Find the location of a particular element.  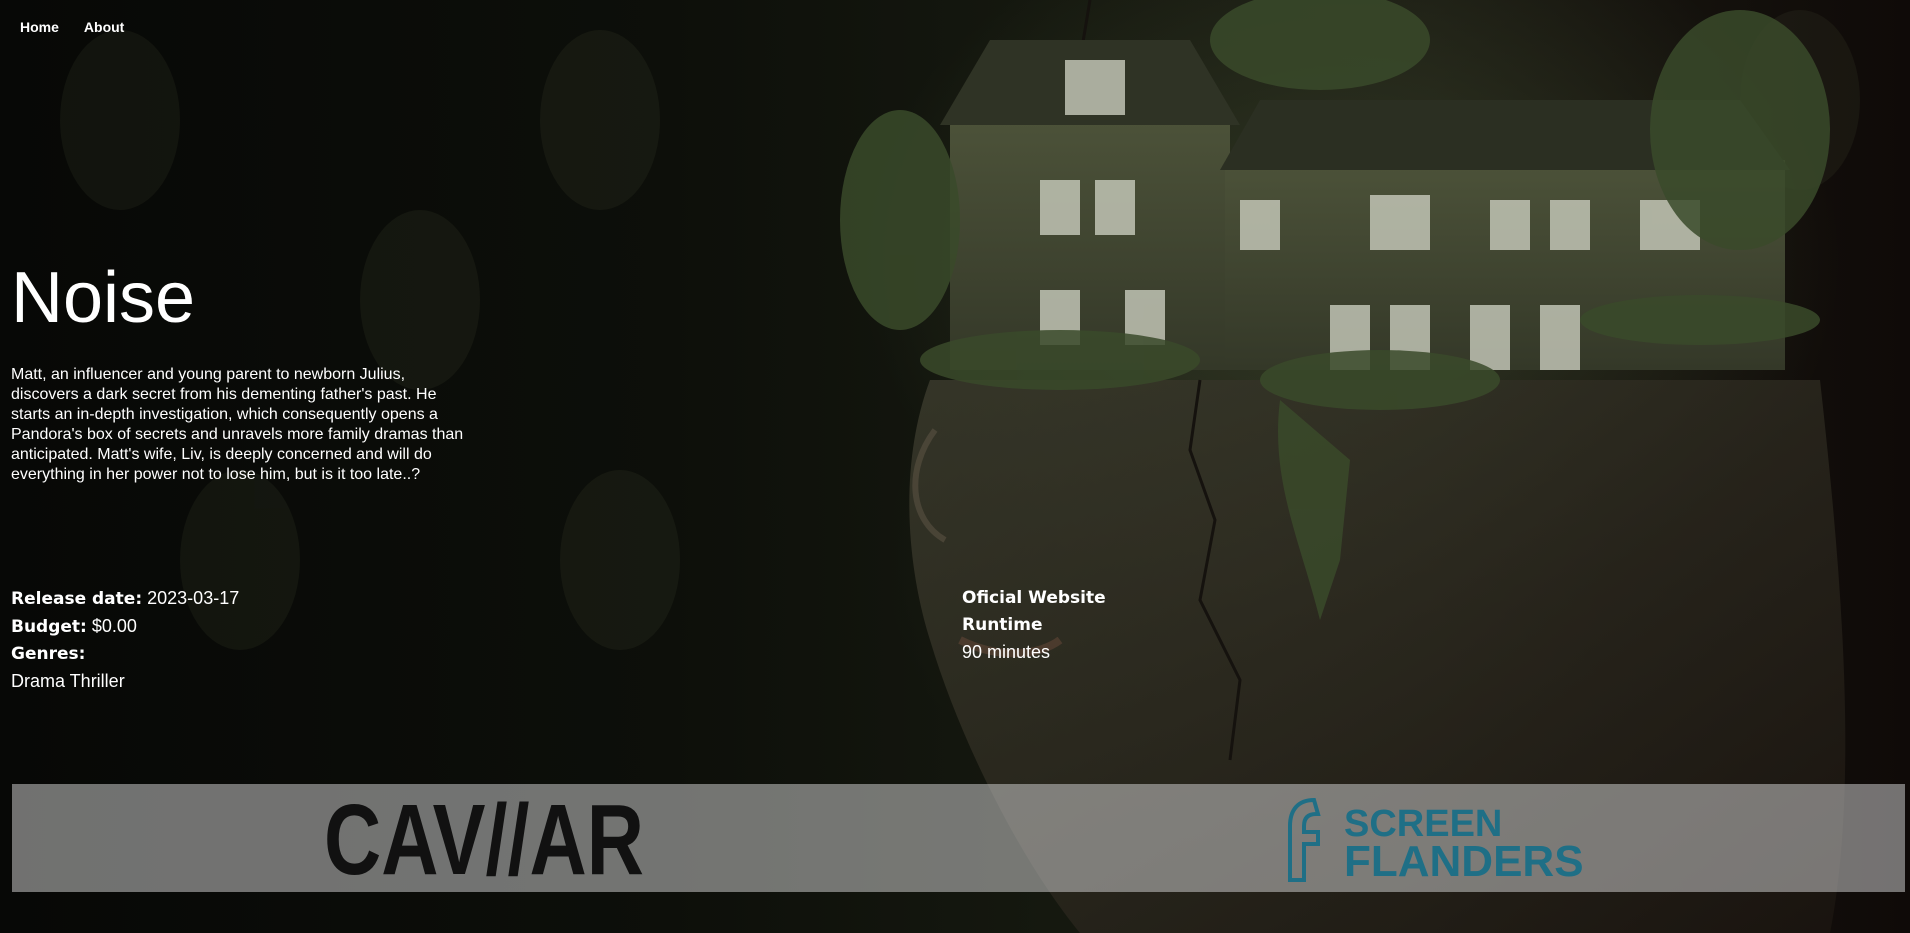

genres-value: Drama Thriller is located at coordinates (68, 681).